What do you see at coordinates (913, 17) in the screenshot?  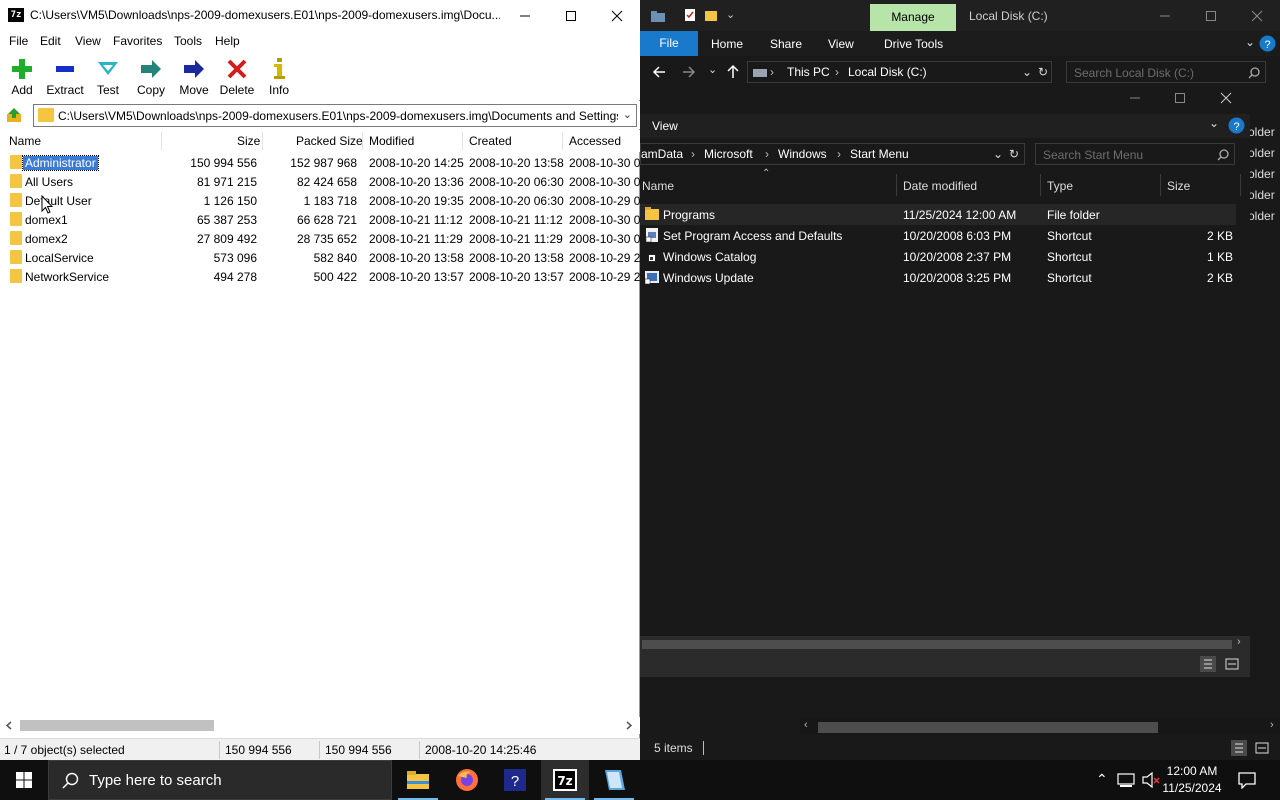 I see `tab-manage: Manage` at bounding box center [913, 17].